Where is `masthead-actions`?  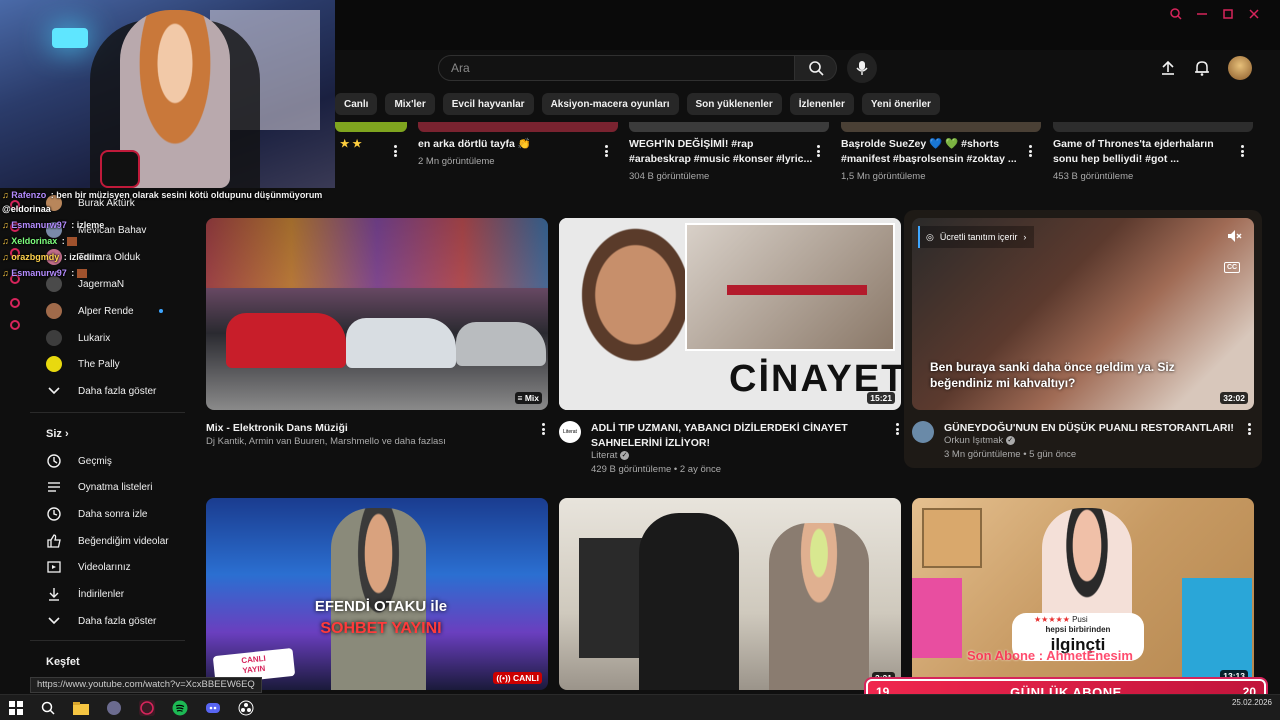
masthead-actions is located at coordinates (1206, 68).